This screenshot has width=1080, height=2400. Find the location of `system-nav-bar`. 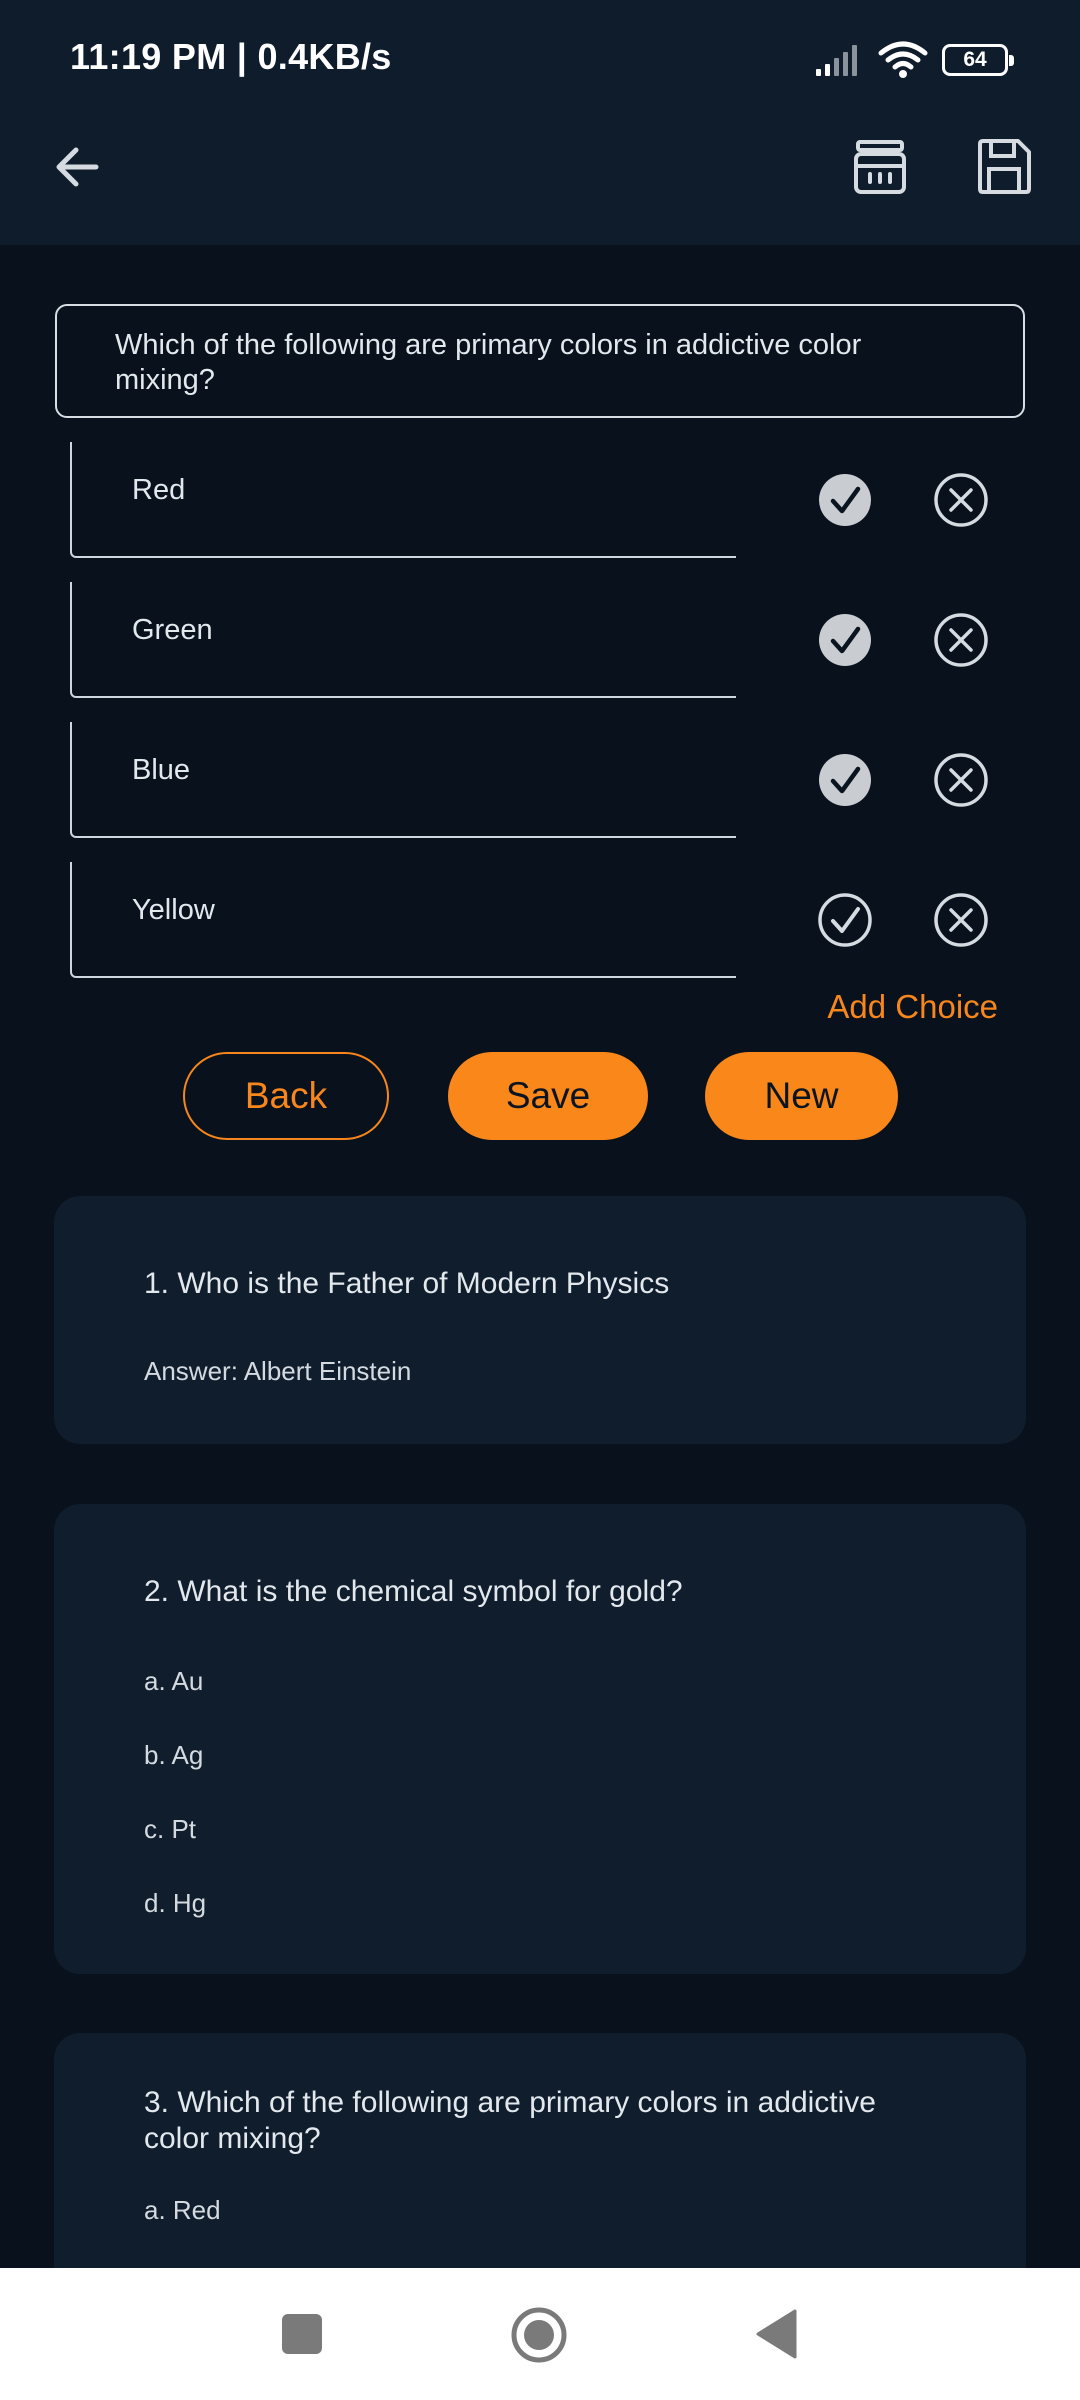

system-nav-bar is located at coordinates (540, 2334).